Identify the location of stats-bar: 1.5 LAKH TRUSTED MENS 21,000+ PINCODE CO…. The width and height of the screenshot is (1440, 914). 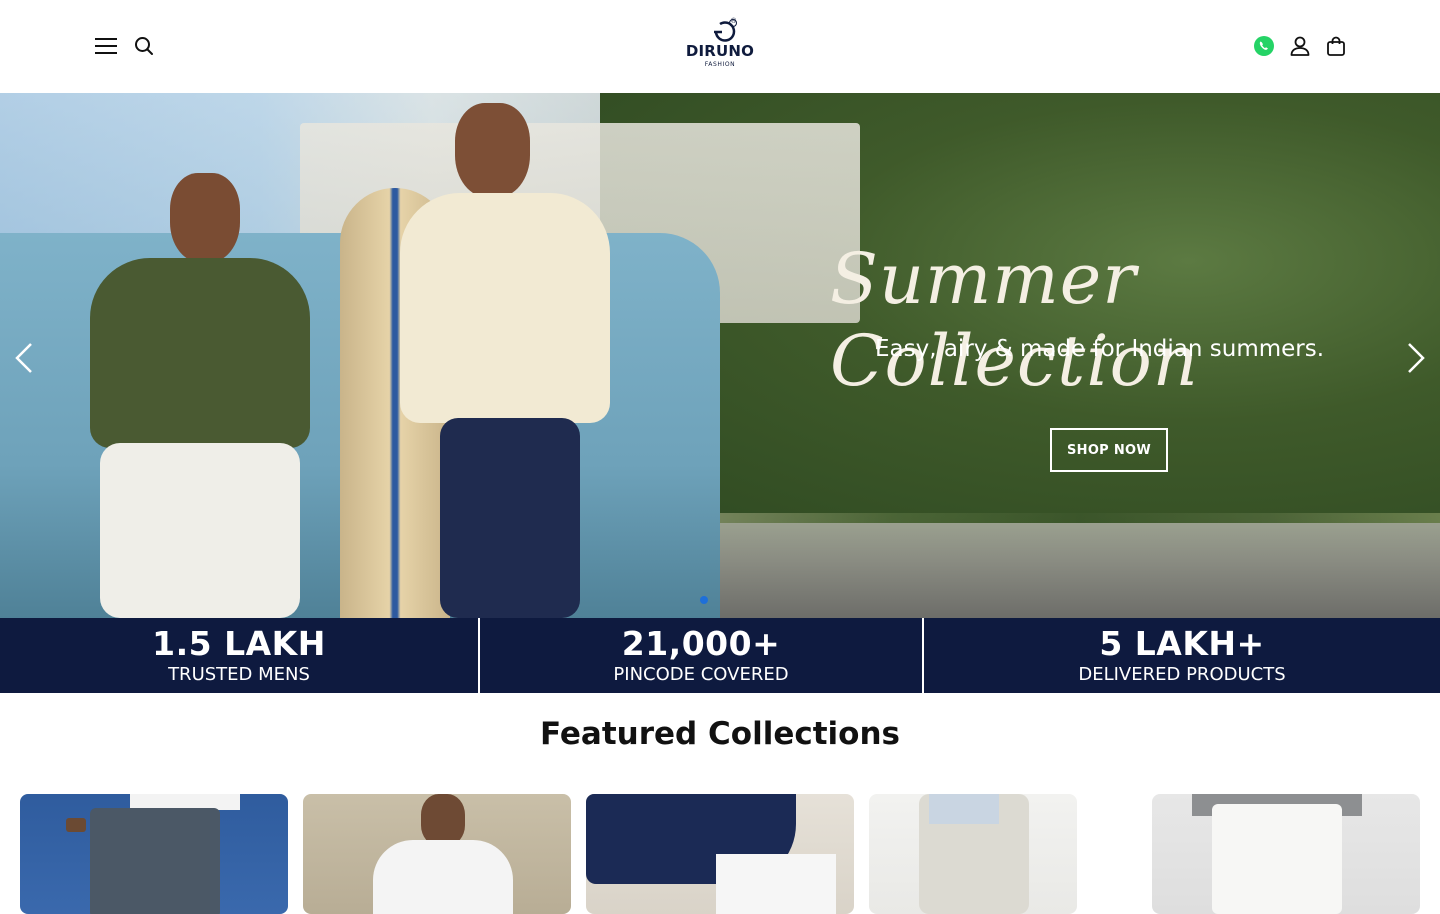
(720, 655).